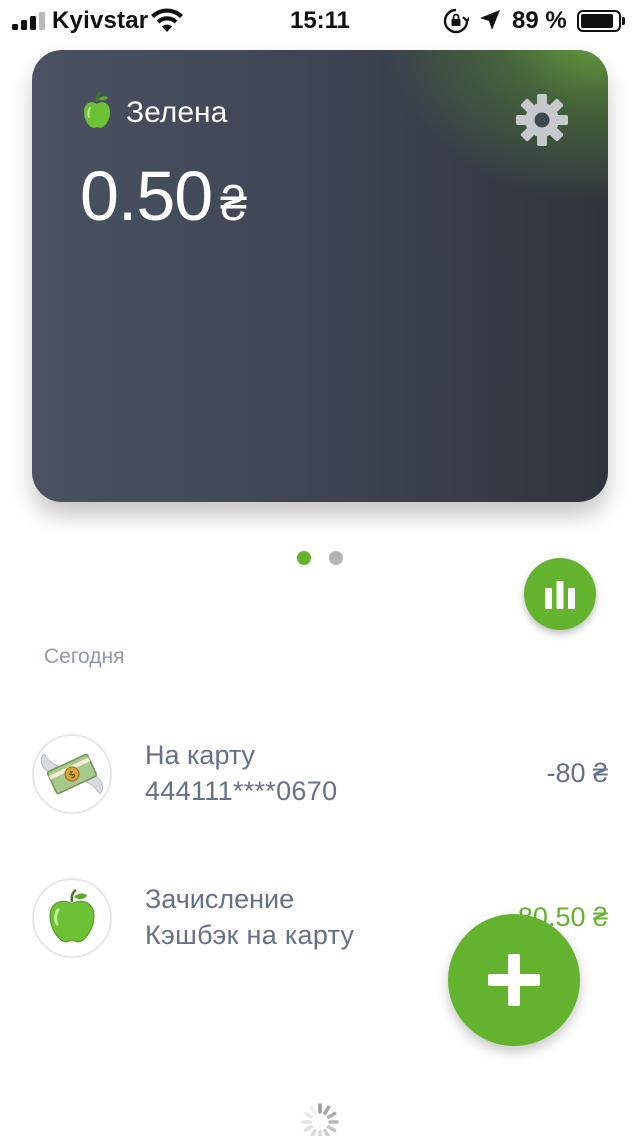  I want to click on battery-percent: 89 %, so click(539, 20).